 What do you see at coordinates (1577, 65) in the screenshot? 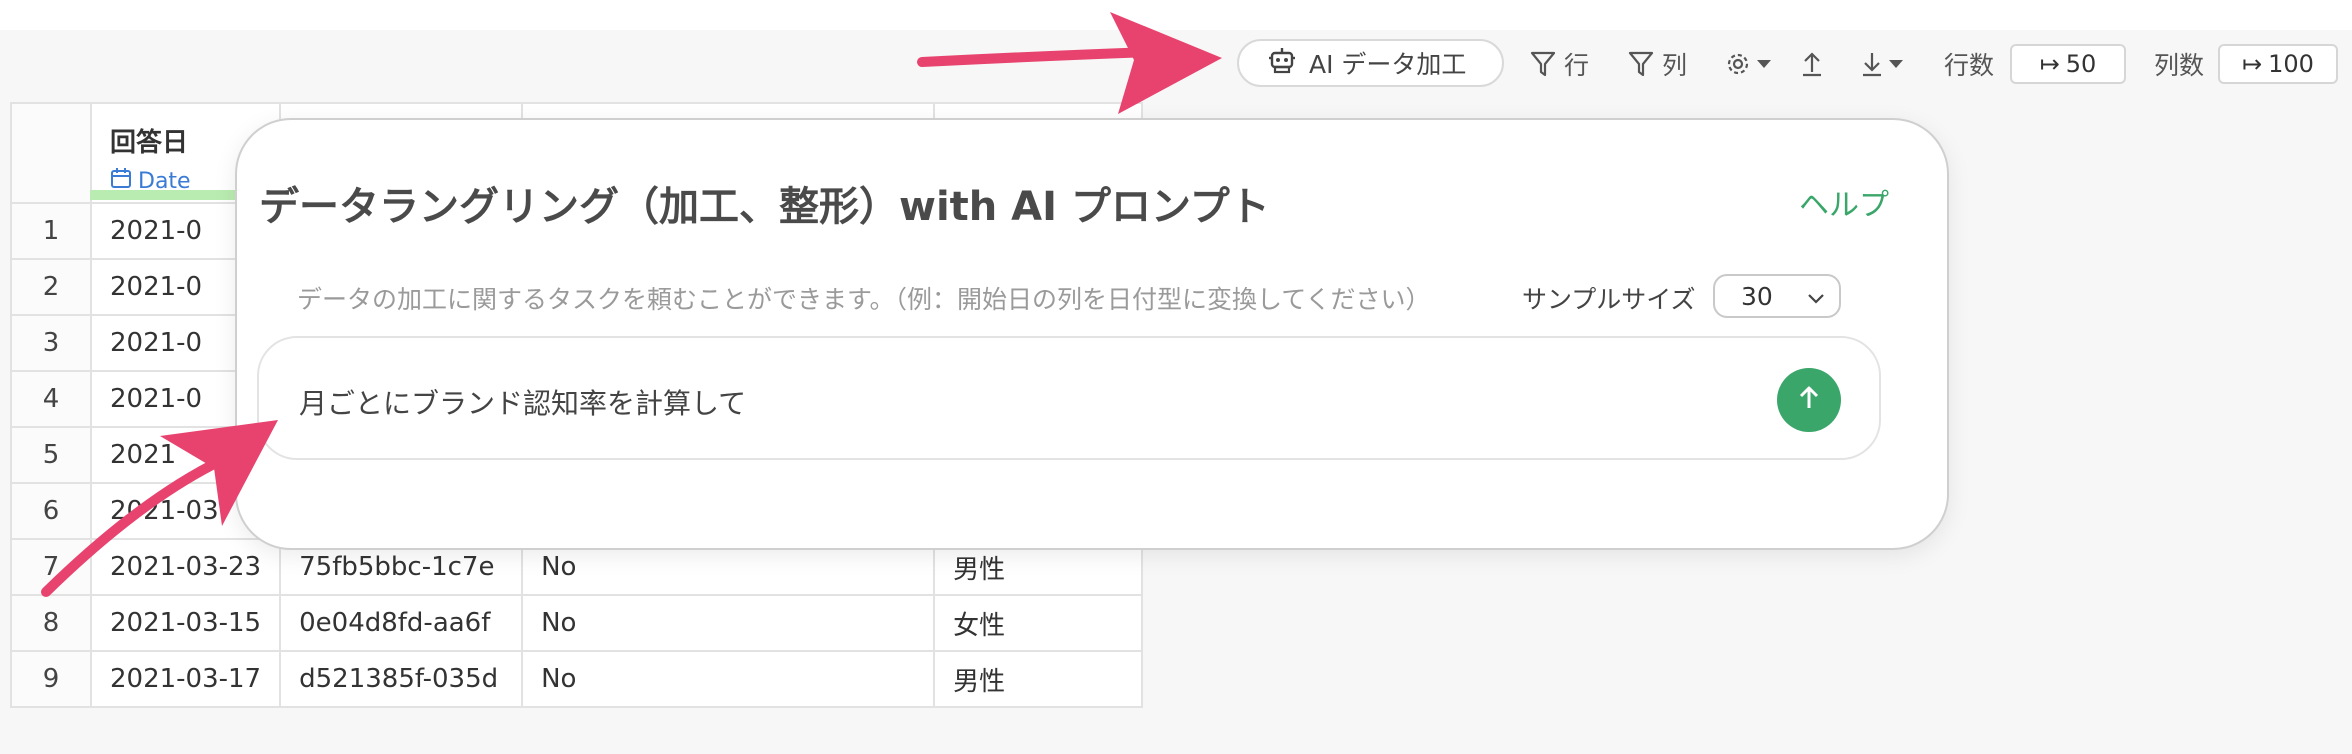
I see `row-filter-label: 行` at bounding box center [1577, 65].